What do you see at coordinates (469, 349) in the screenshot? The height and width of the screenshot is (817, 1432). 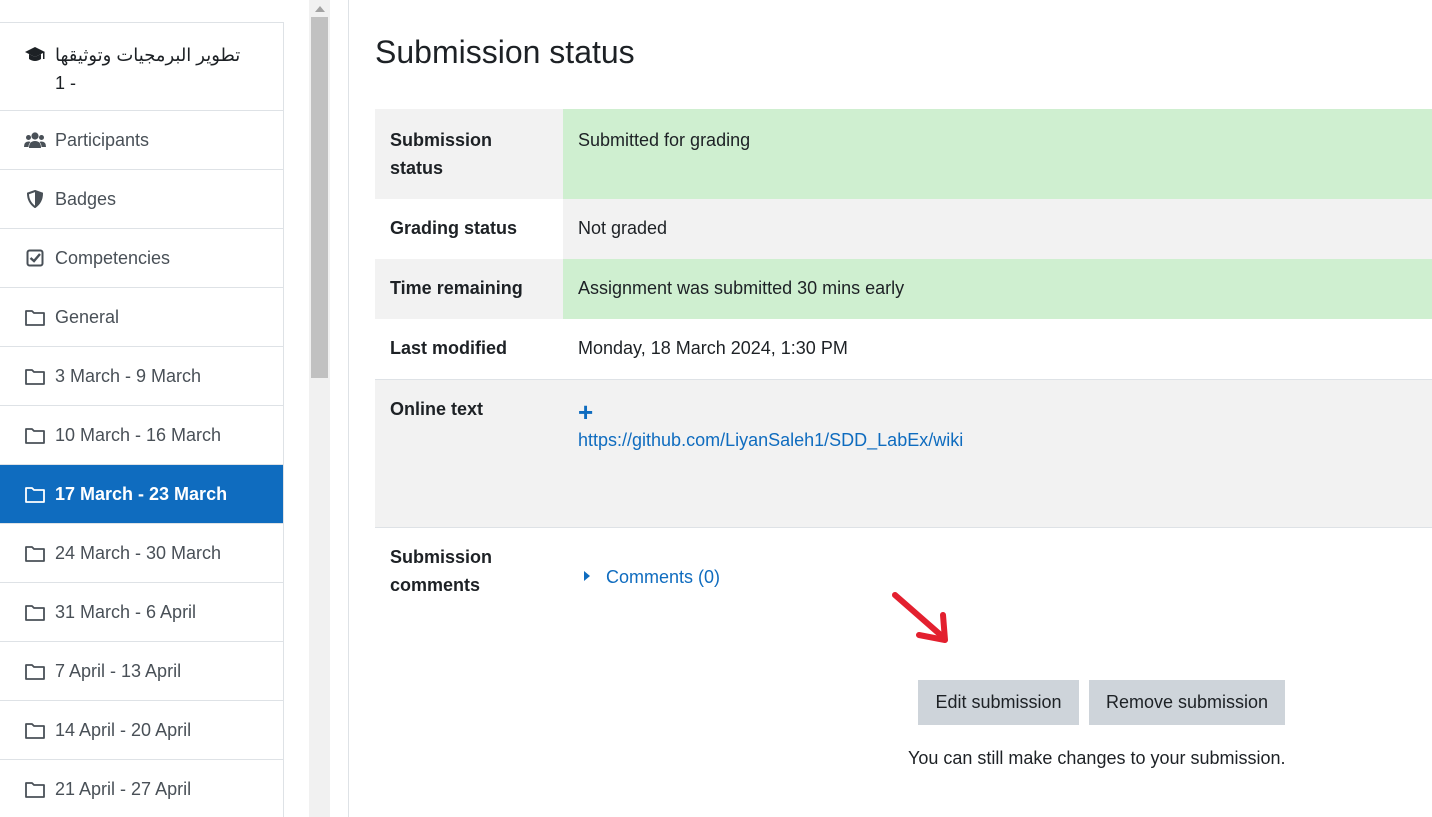 I see `row-label: Last modified` at bounding box center [469, 349].